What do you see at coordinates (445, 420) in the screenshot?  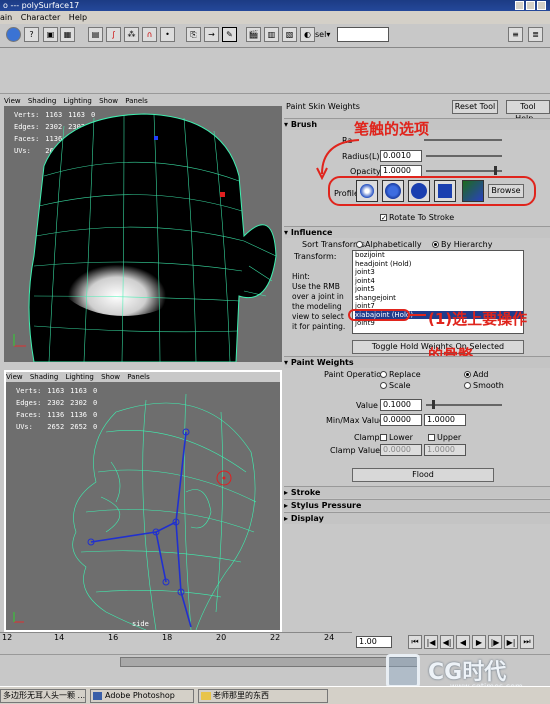 I see `max-value-field: 1.0000` at bounding box center [445, 420].